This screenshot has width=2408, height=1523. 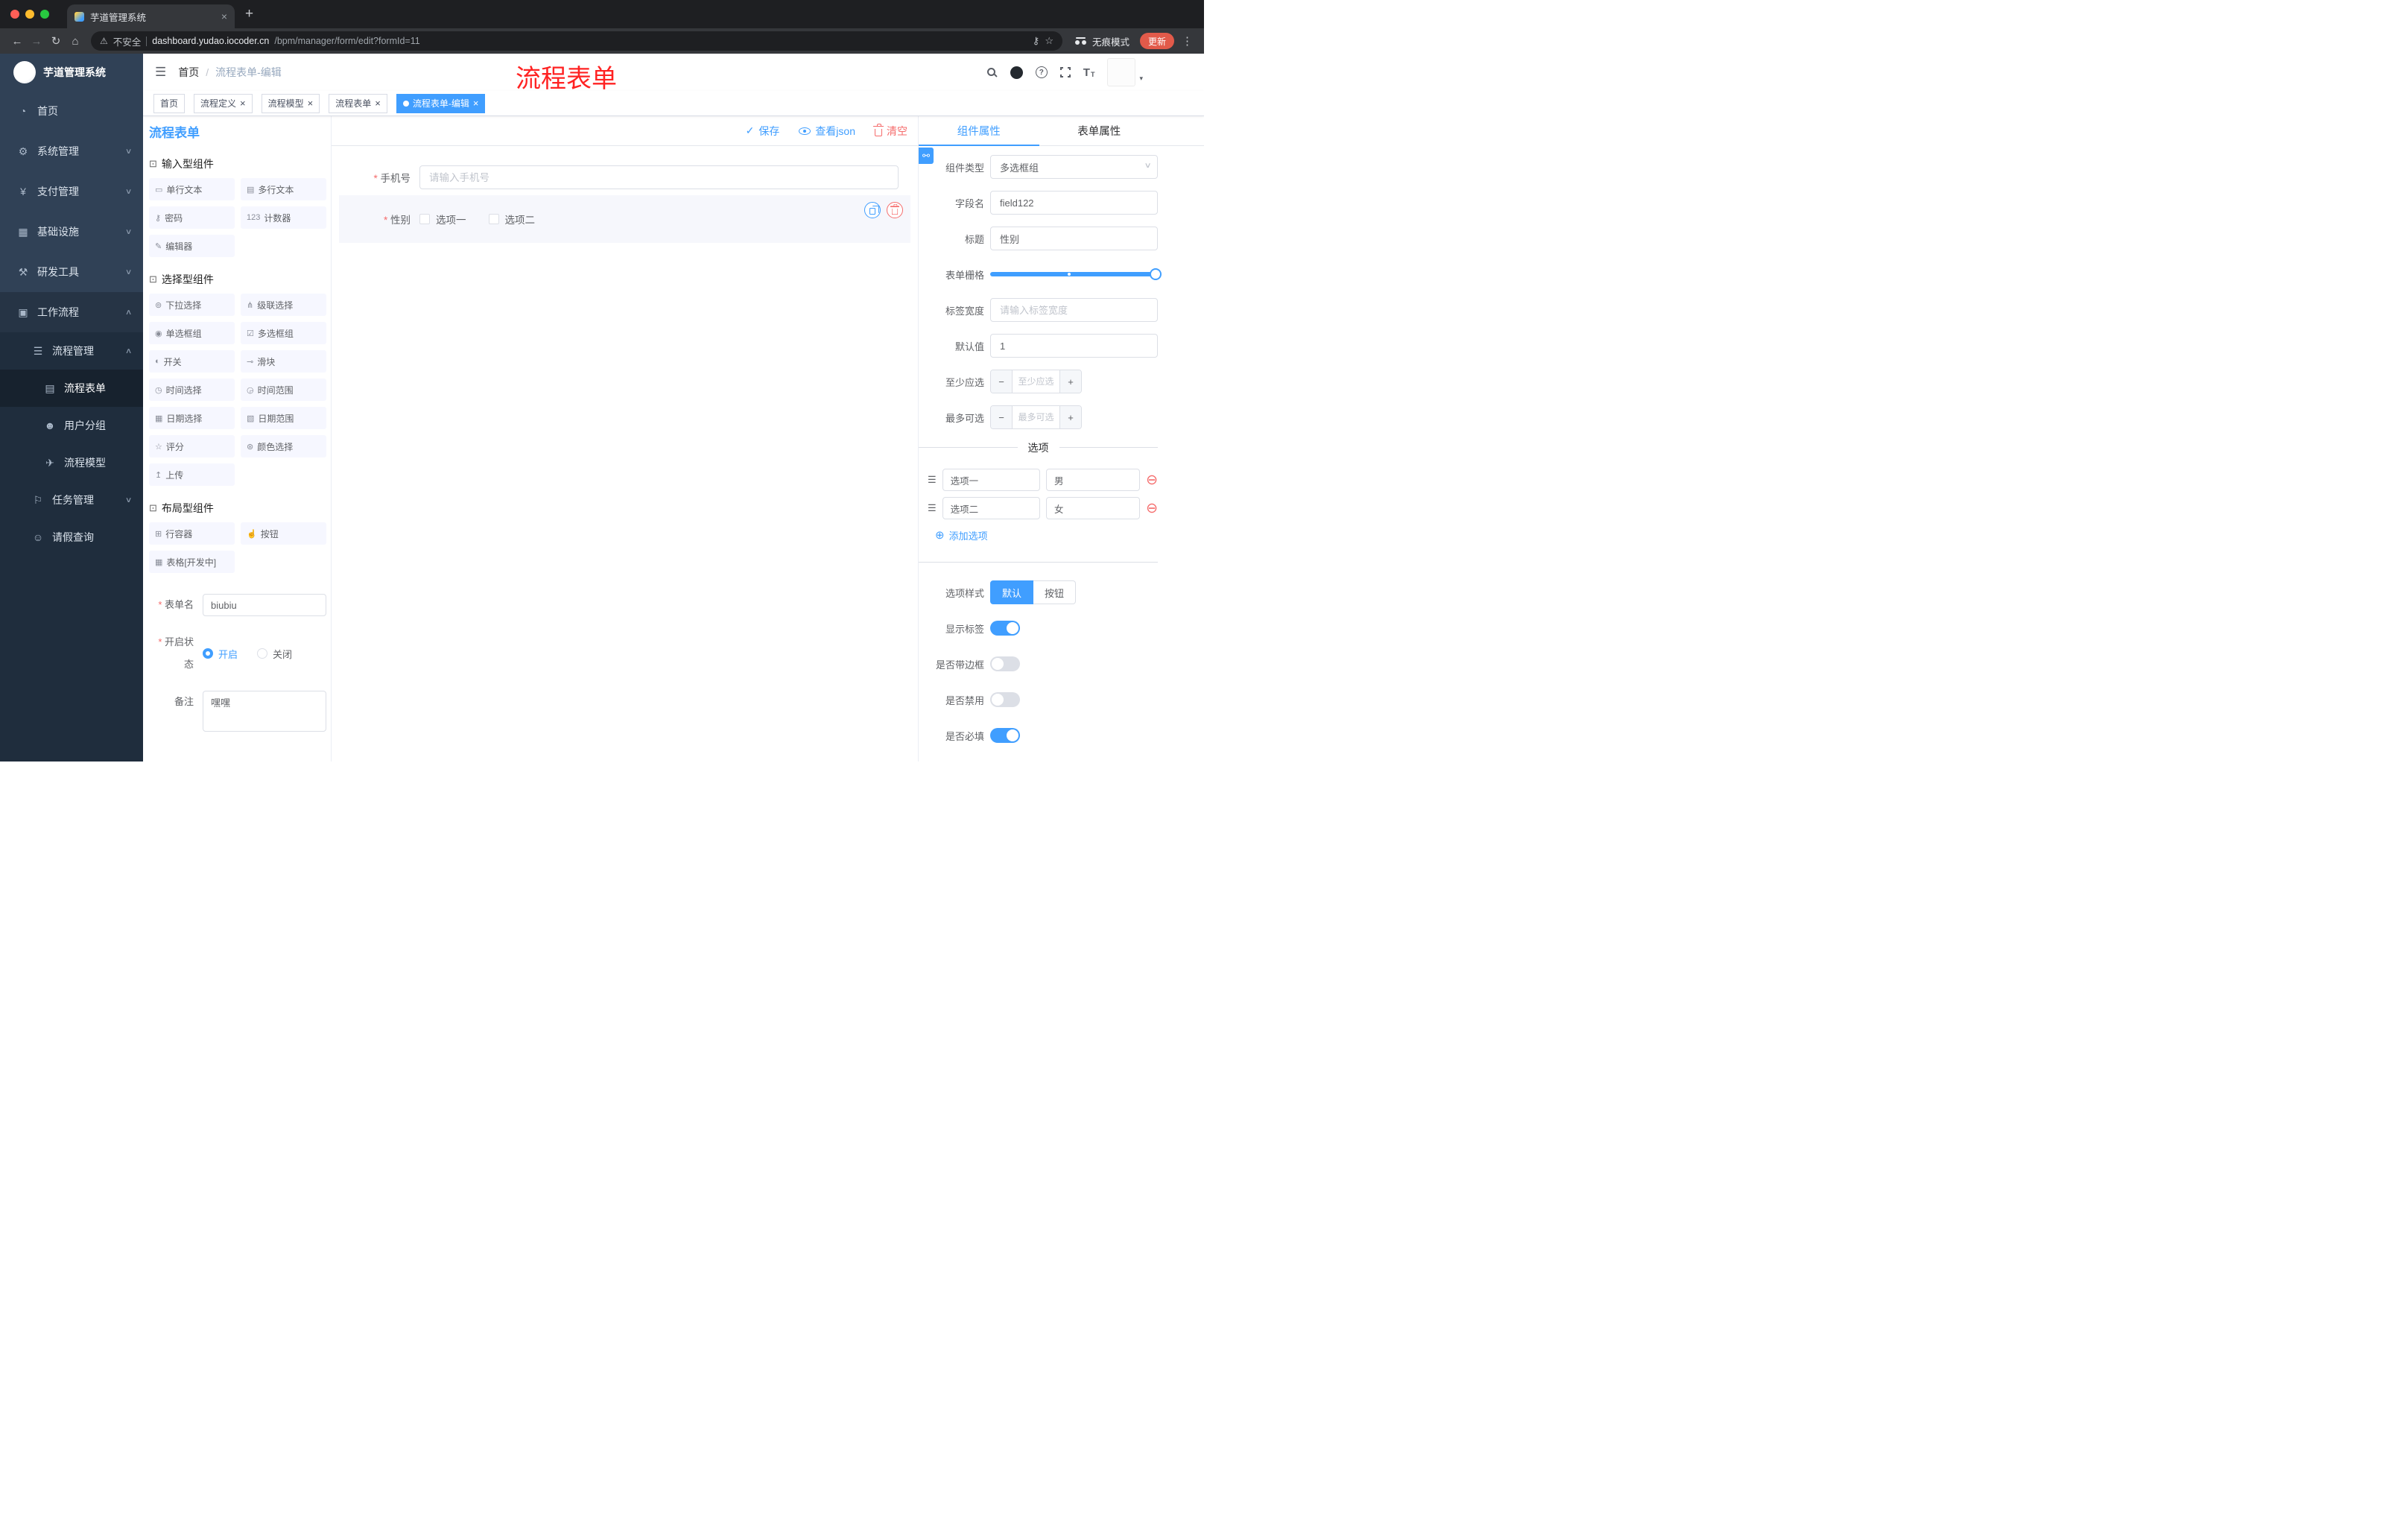 I want to click on sidebar-item-payment: ¥ 支付管理 ∨, so click(x=71, y=192).